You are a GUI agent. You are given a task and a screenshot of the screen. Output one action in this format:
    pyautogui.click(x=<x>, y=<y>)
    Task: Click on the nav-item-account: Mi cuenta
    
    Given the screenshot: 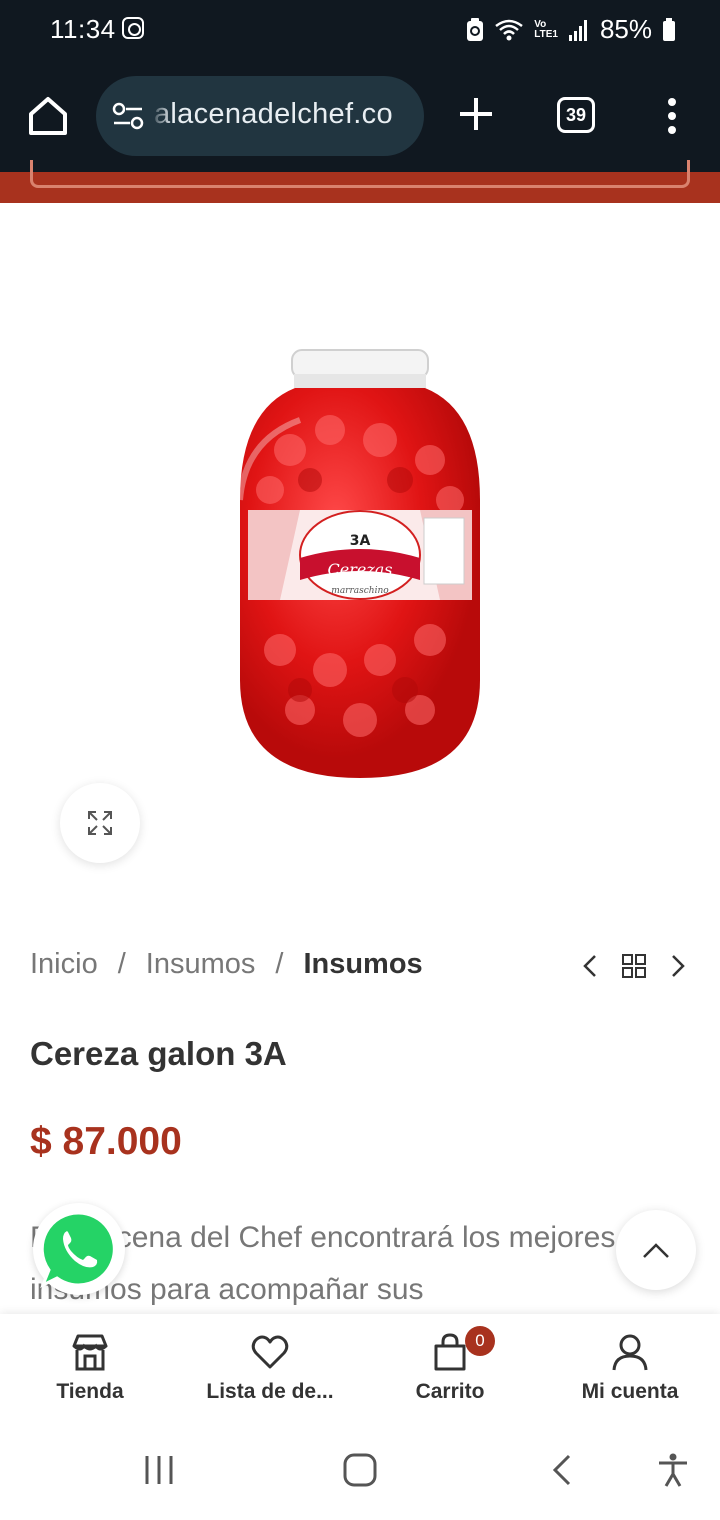 What is the action you would take?
    pyautogui.click(x=630, y=1369)
    